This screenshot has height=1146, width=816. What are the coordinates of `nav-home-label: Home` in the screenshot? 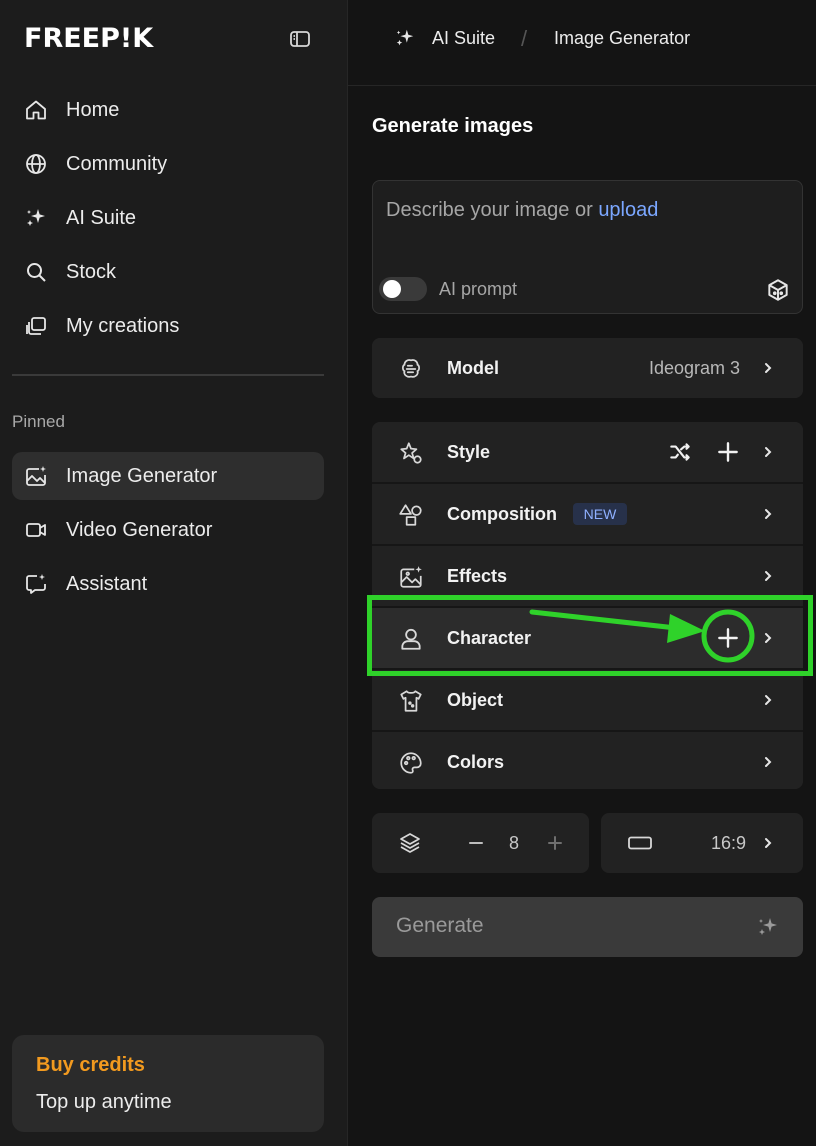 It's located at (93, 110).